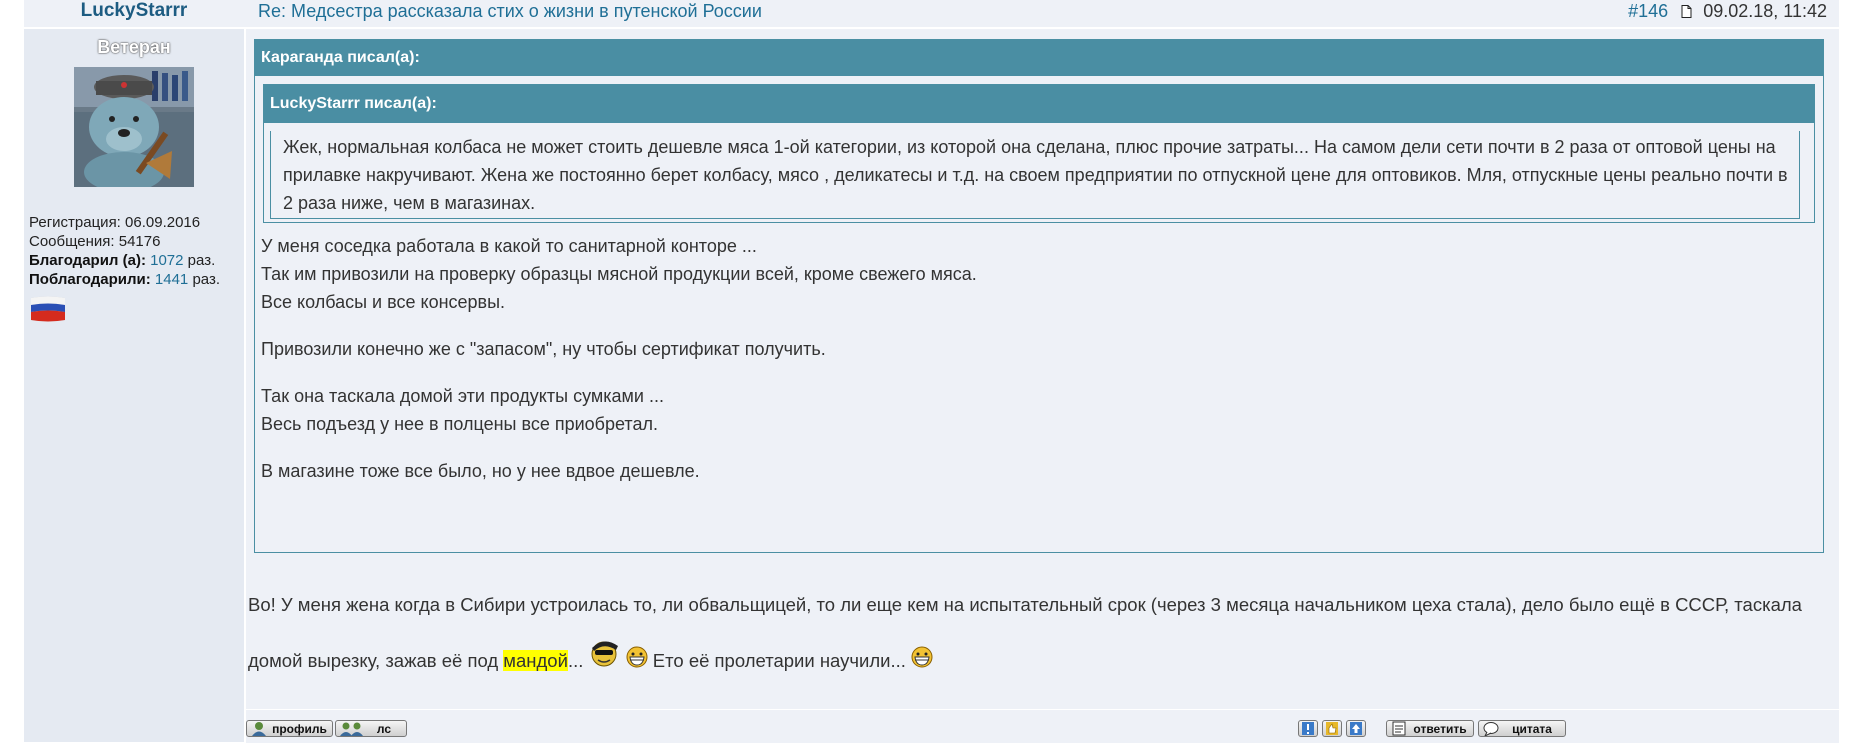 This screenshot has width=1858, height=743. I want to click on quote-line: Все колбасы и все консервы., so click(383, 302).